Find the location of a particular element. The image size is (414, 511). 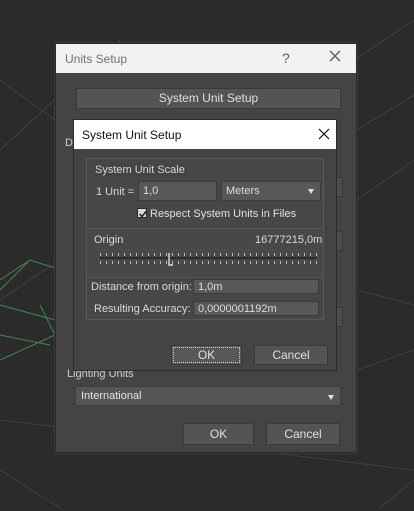

unit-scale-input: 1,0 is located at coordinates (177, 191).